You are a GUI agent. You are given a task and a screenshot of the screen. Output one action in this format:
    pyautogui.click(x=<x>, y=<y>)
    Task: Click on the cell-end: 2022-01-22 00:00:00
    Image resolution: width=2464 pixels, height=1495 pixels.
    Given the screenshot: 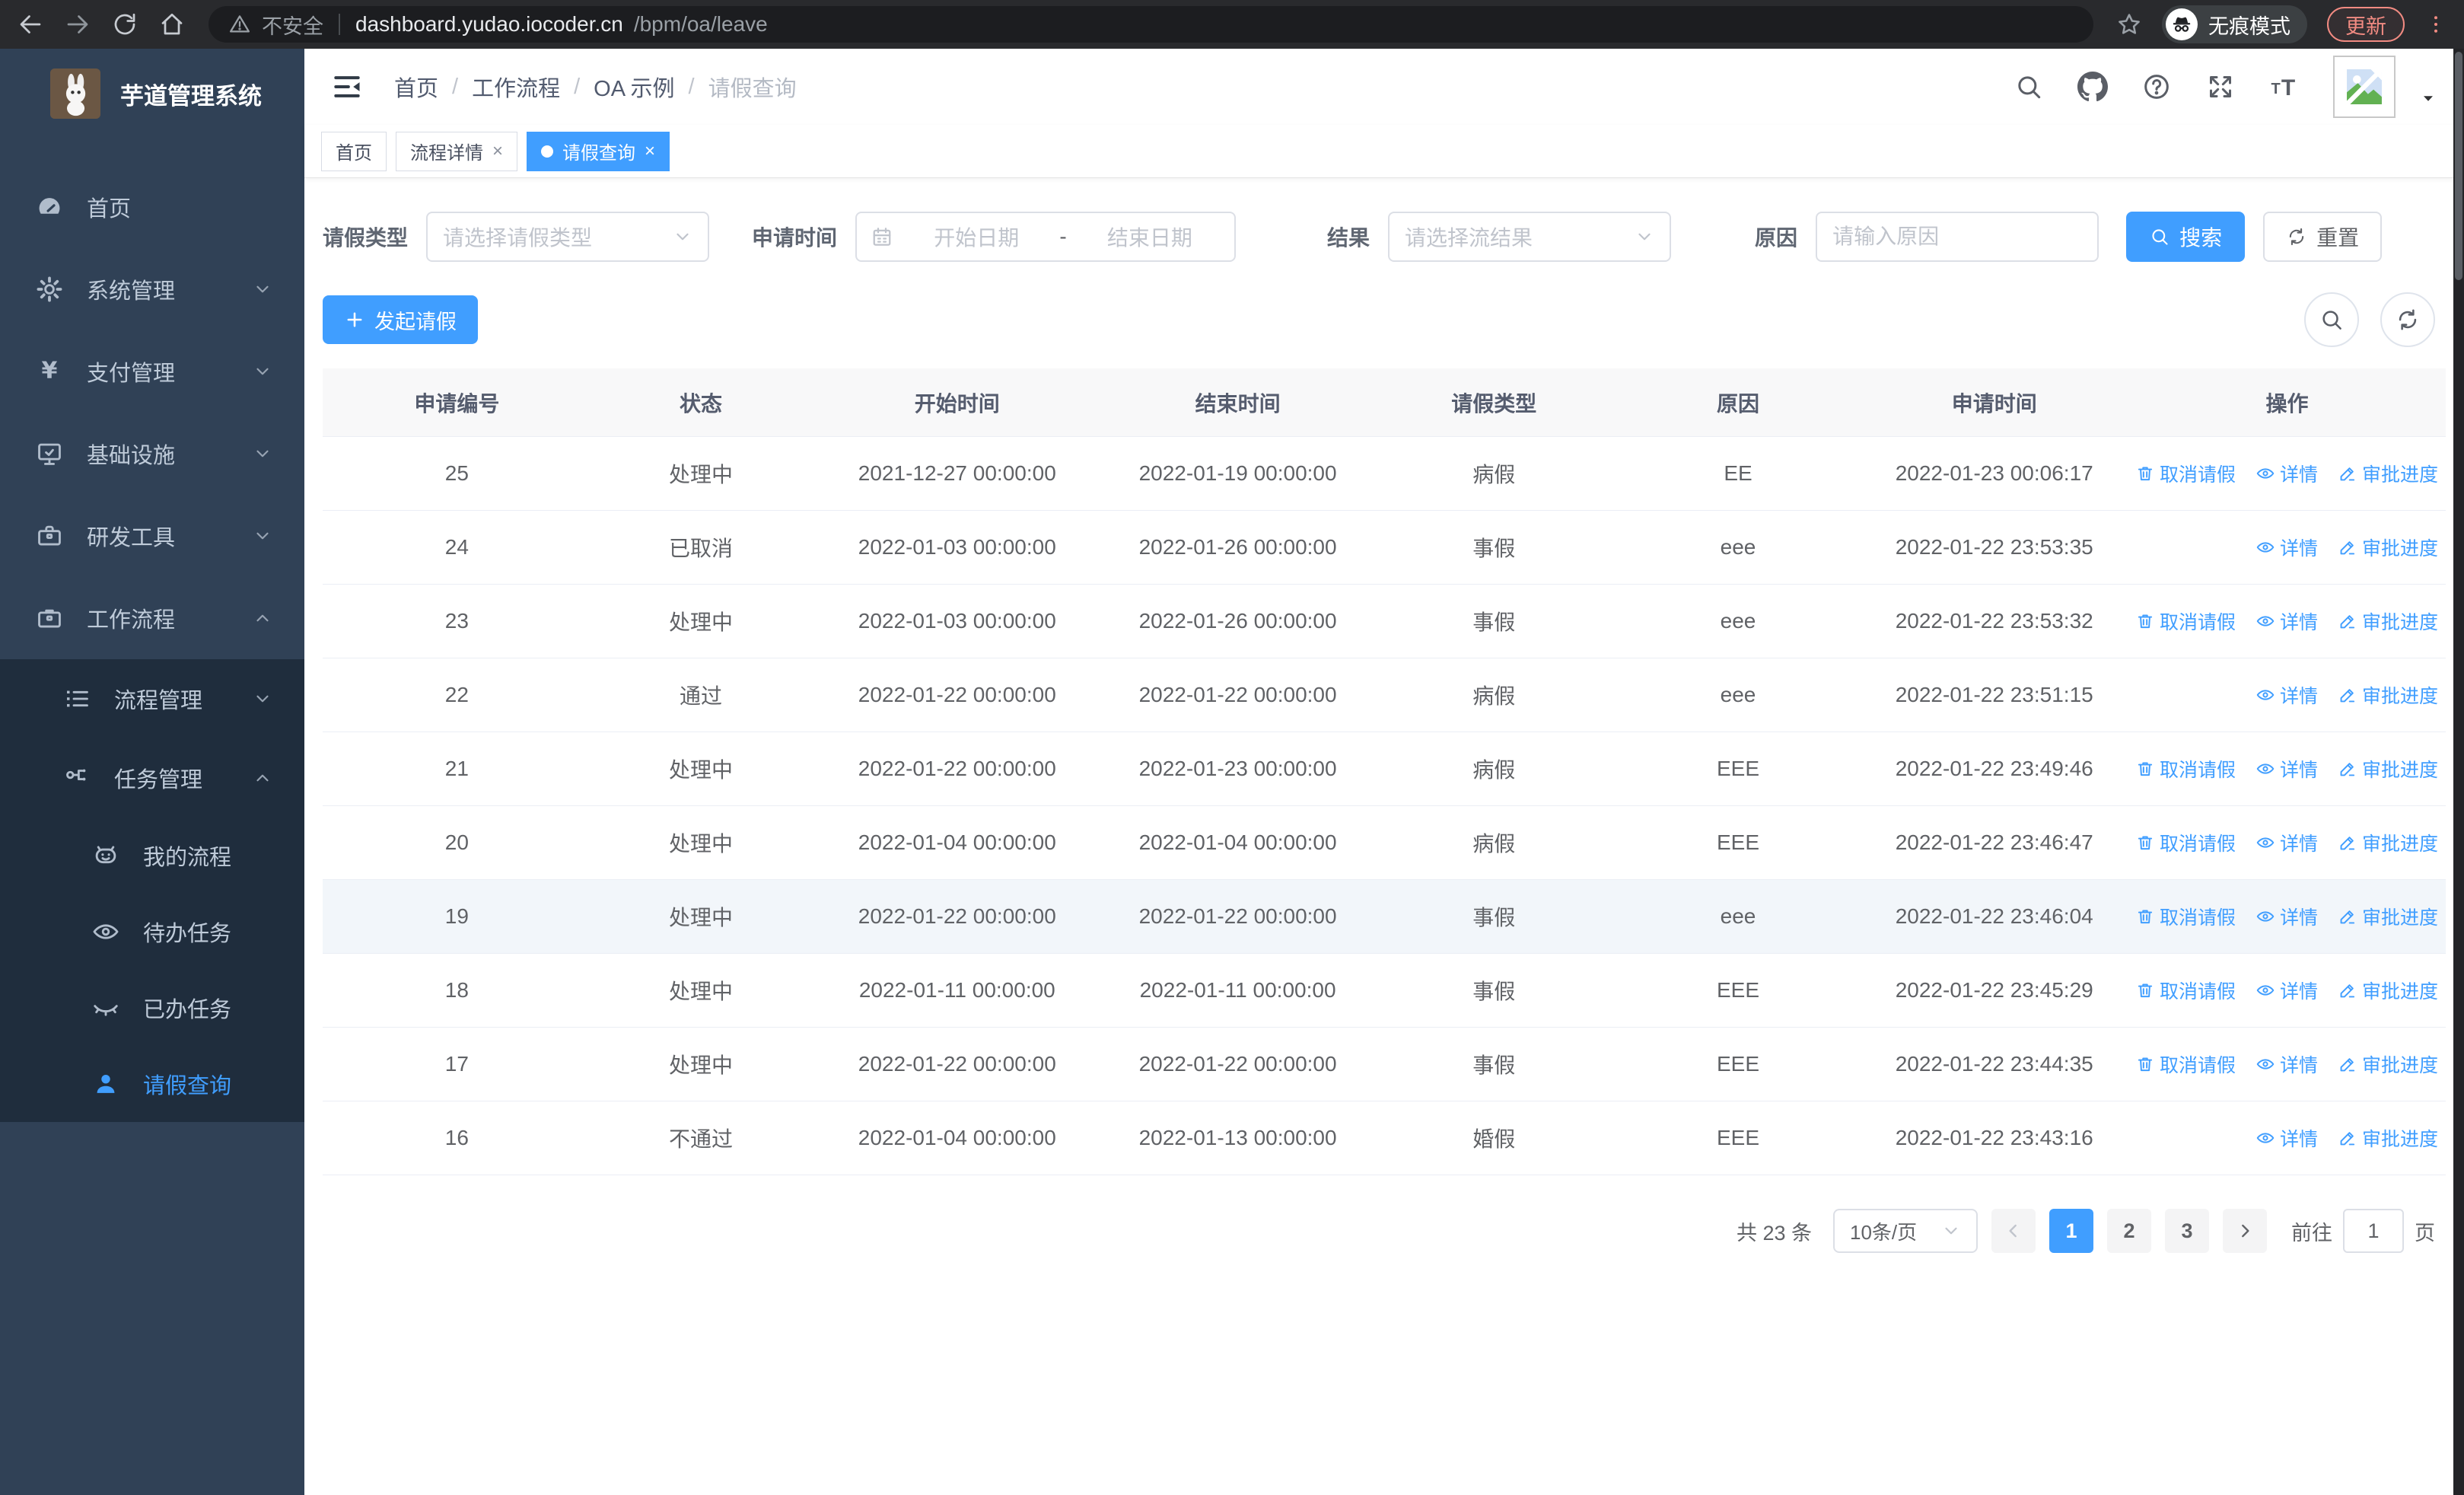 What is the action you would take?
    pyautogui.click(x=1237, y=1064)
    